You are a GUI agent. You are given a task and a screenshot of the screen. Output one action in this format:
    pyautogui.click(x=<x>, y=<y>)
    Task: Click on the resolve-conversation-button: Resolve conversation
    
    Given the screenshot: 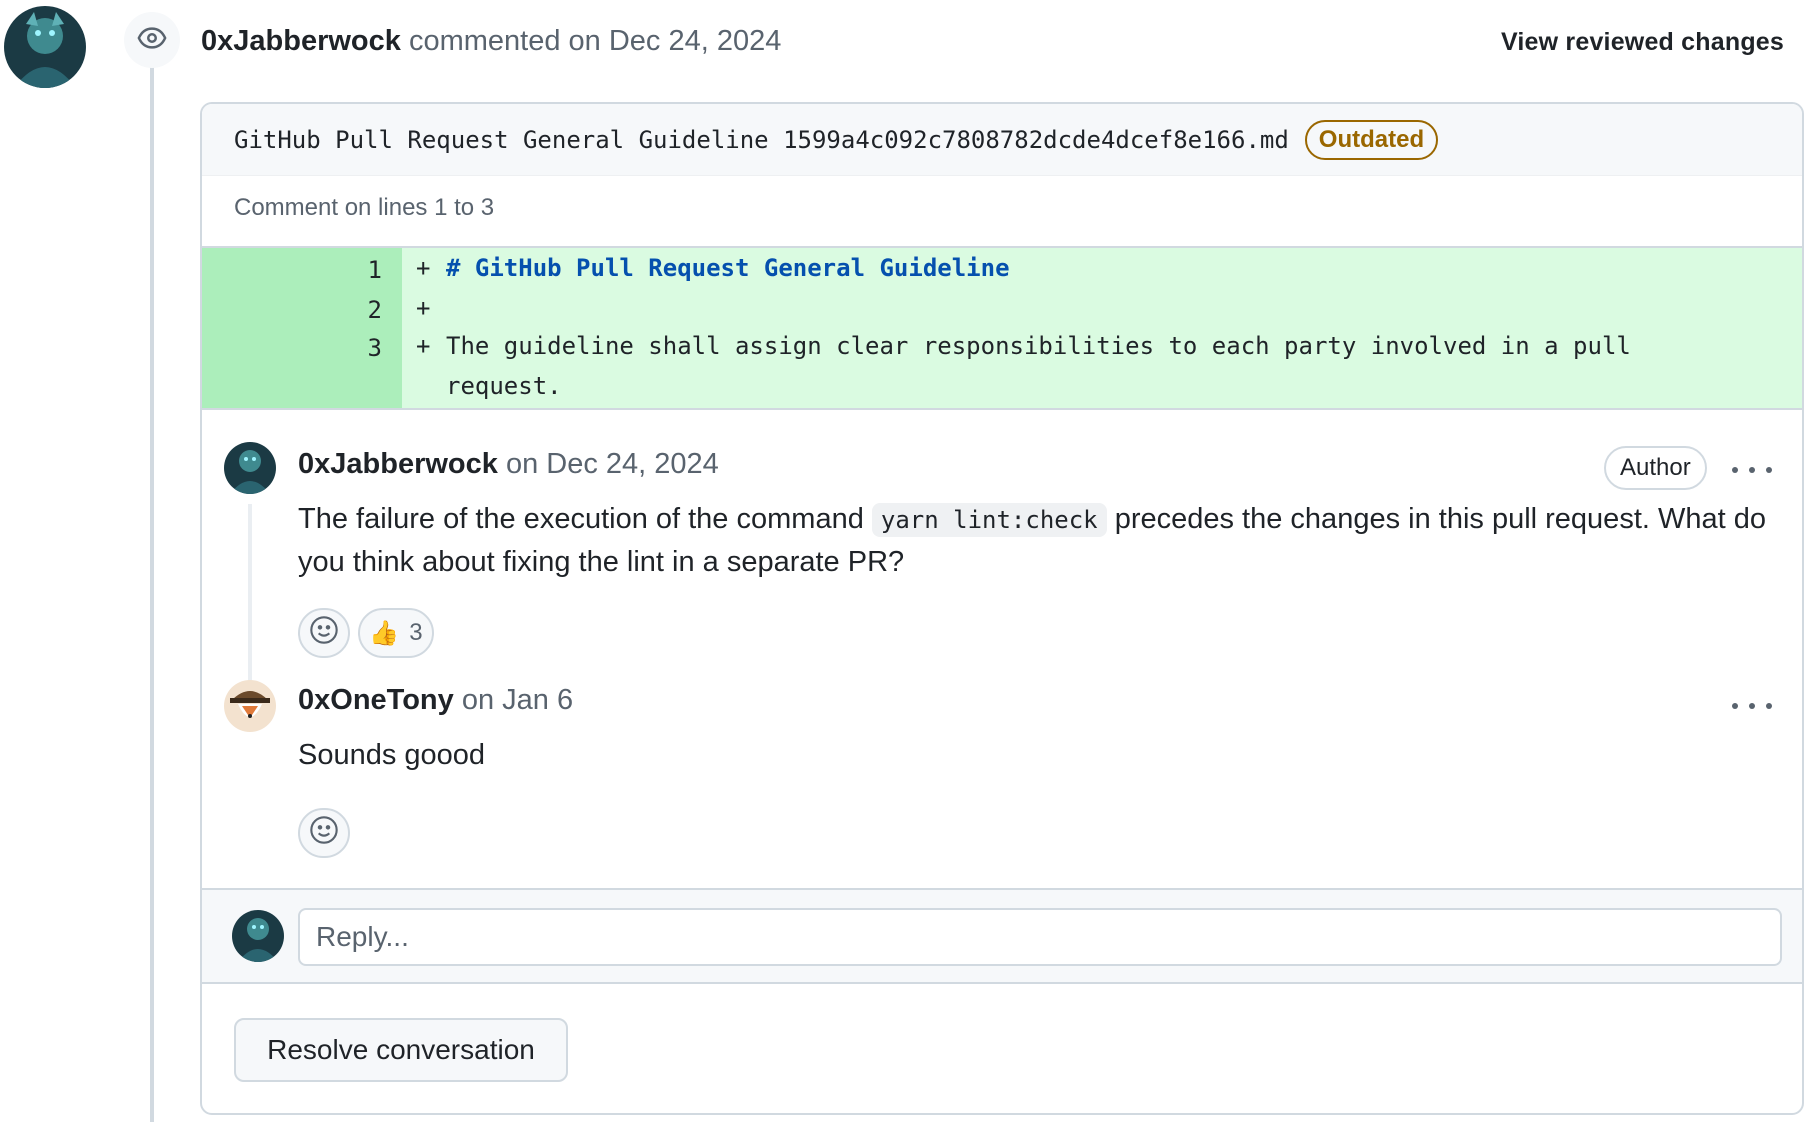 What is the action you would take?
    pyautogui.click(x=401, y=1050)
    